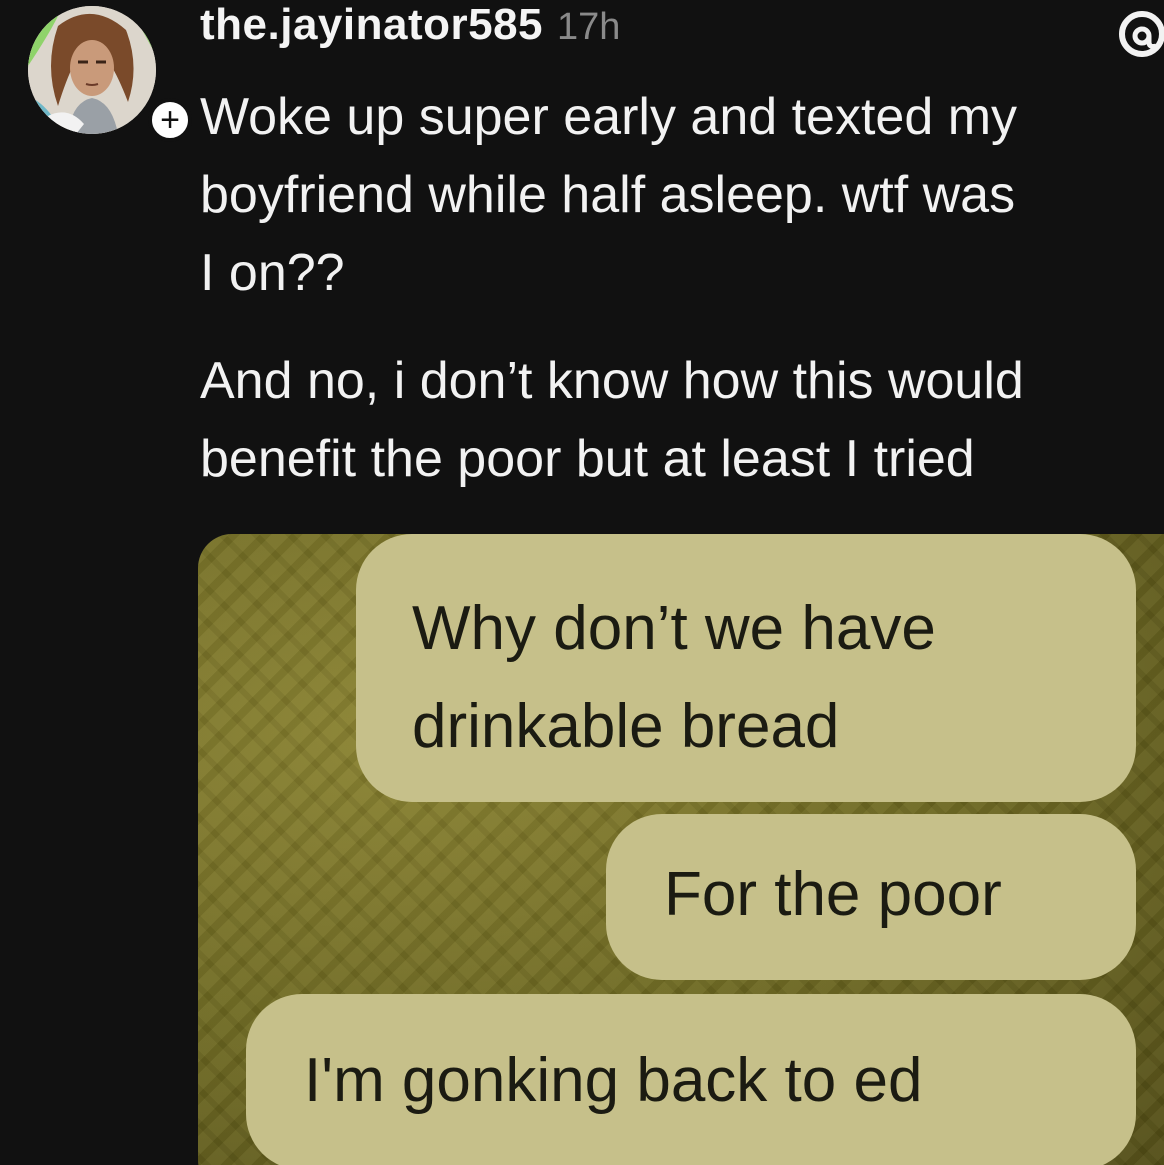 The width and height of the screenshot is (1164, 1165). What do you see at coordinates (371, 25) in the screenshot?
I see `username: the.jayinator585` at bounding box center [371, 25].